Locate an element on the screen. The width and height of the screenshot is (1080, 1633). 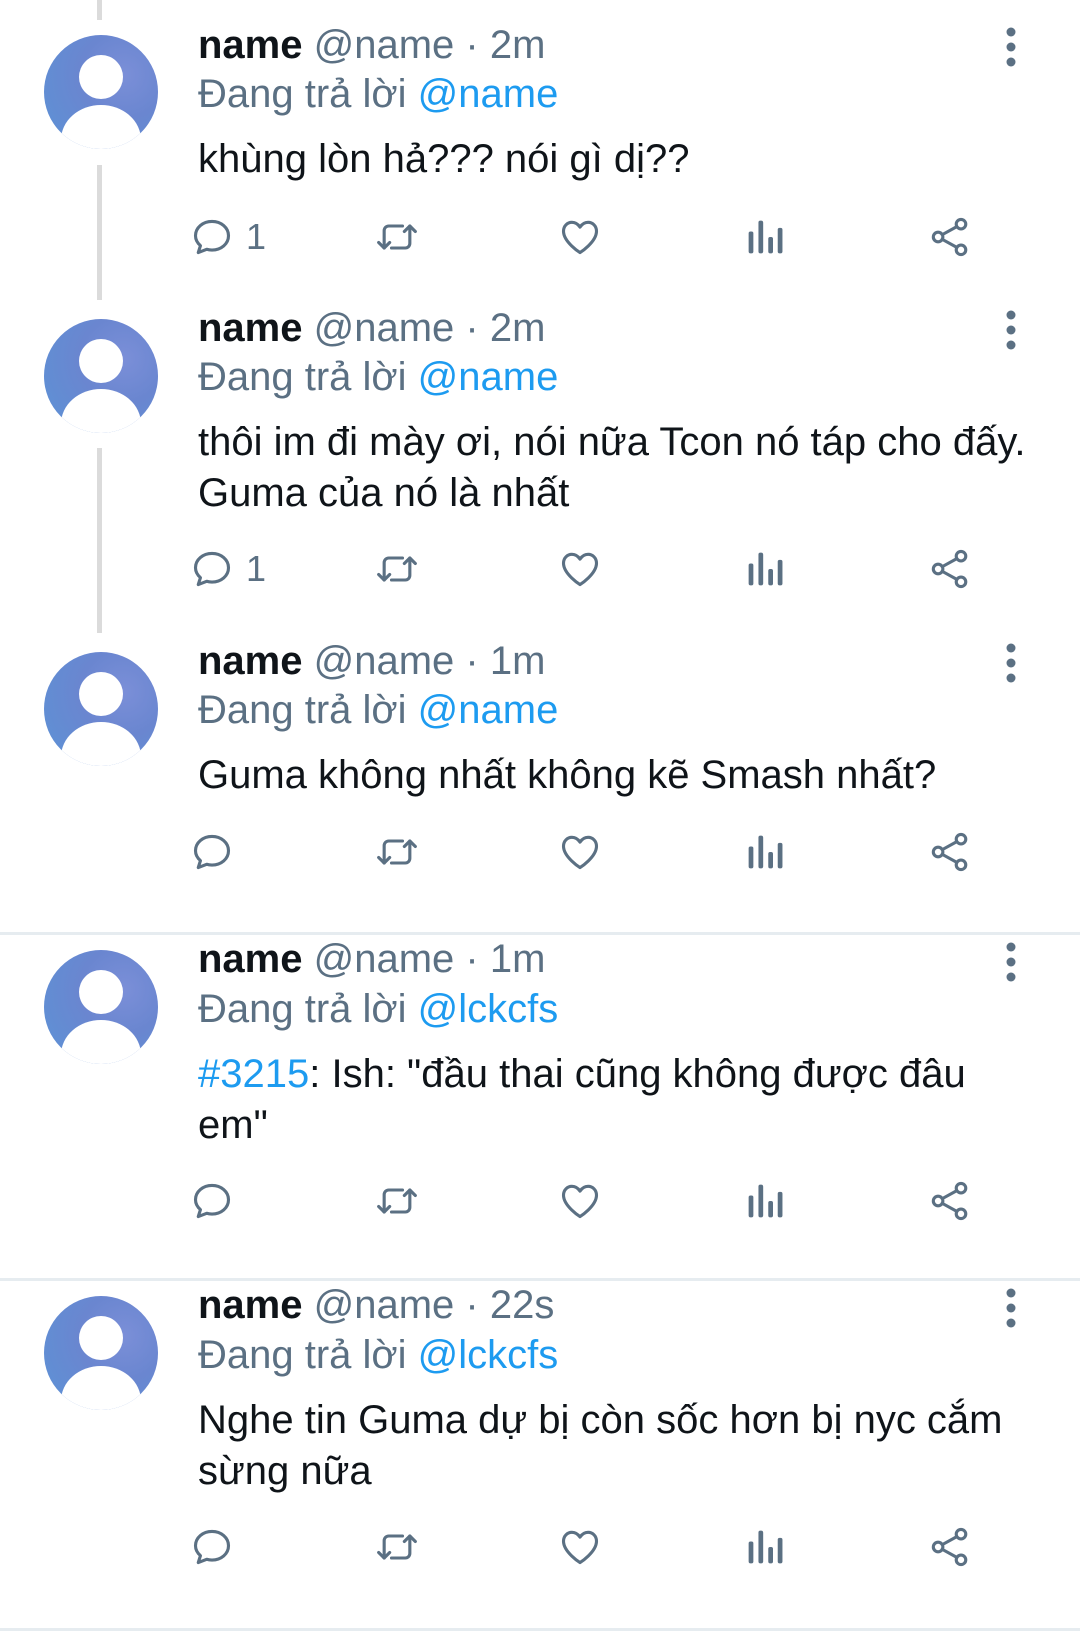
timestamp: 22s is located at coordinates (522, 1305).